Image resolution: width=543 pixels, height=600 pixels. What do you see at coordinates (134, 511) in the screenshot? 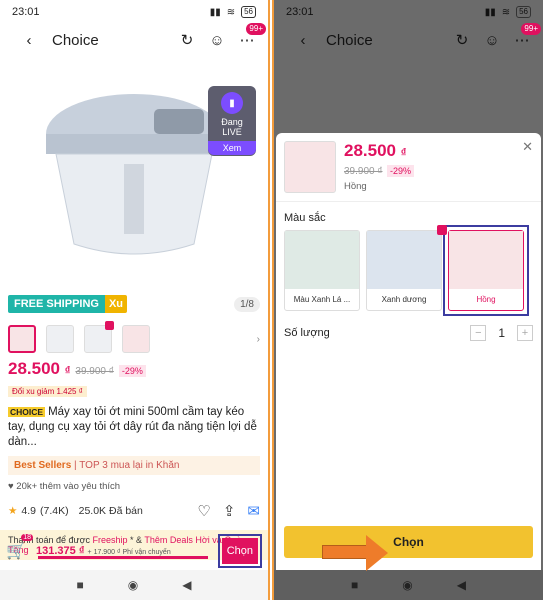
I see `rating-row: ★ 4.9 (7.4K) 25.0K Đã bán ♡ ⇪ ✉` at bounding box center [134, 511].